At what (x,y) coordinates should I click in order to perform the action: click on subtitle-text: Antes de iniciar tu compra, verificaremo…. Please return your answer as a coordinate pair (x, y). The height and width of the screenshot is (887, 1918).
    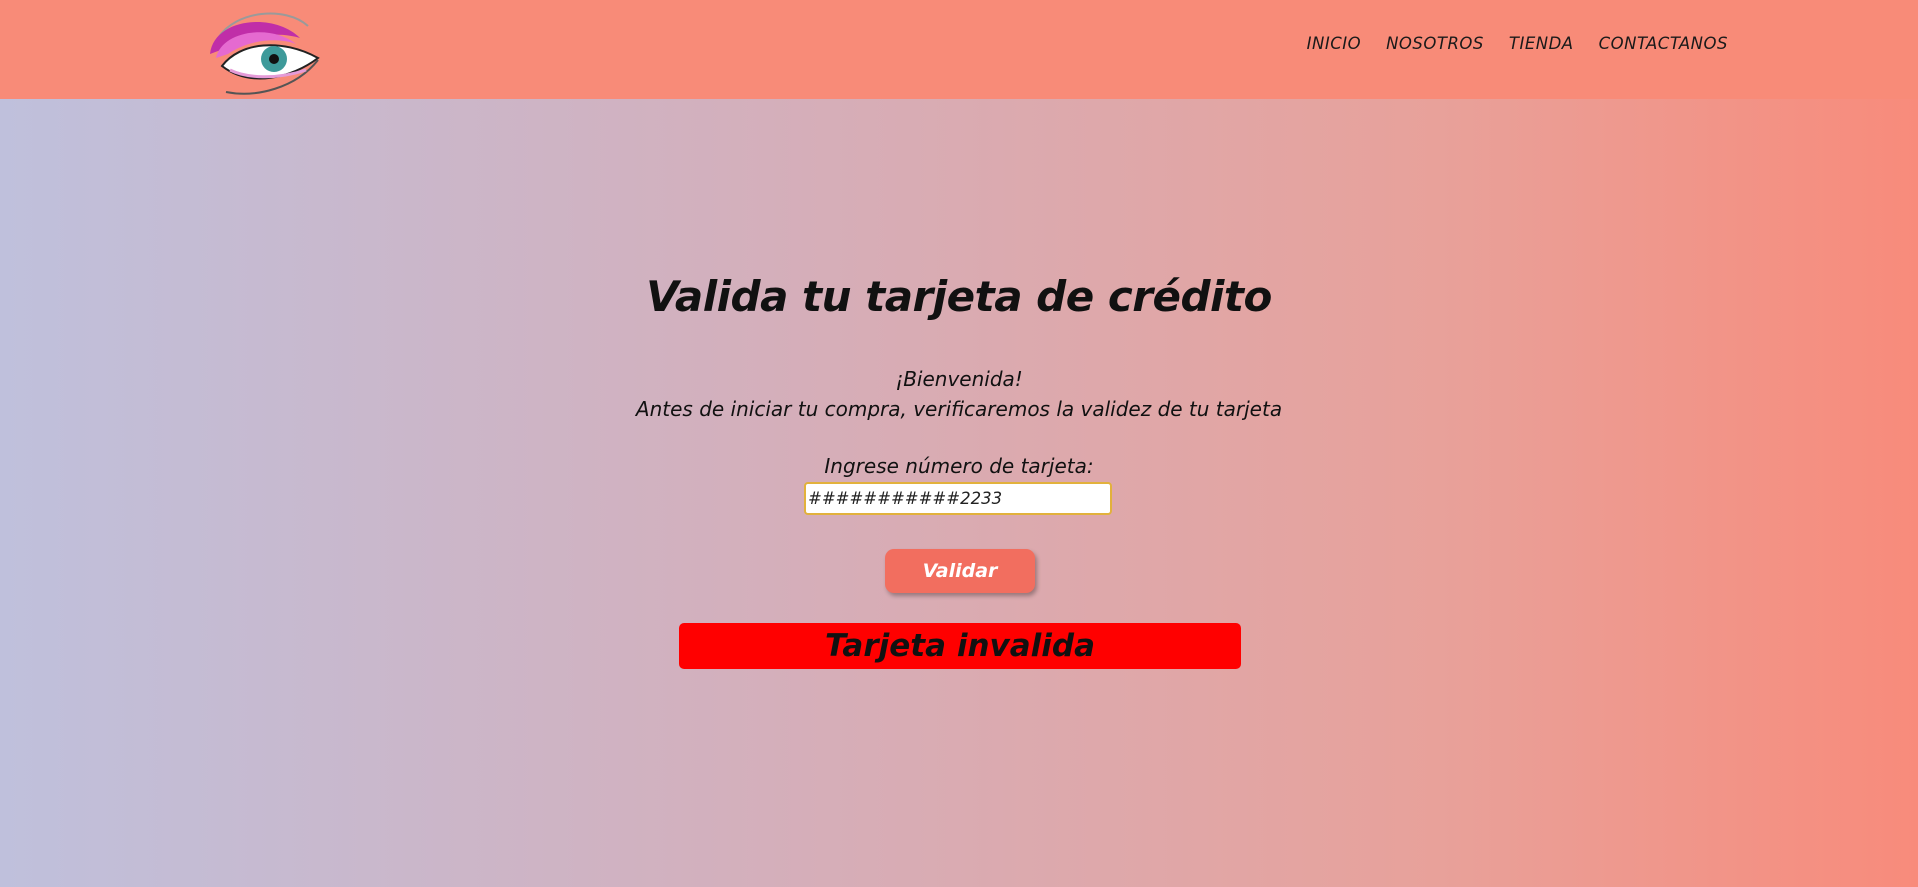
    Looking at the image, I should click on (959, 409).